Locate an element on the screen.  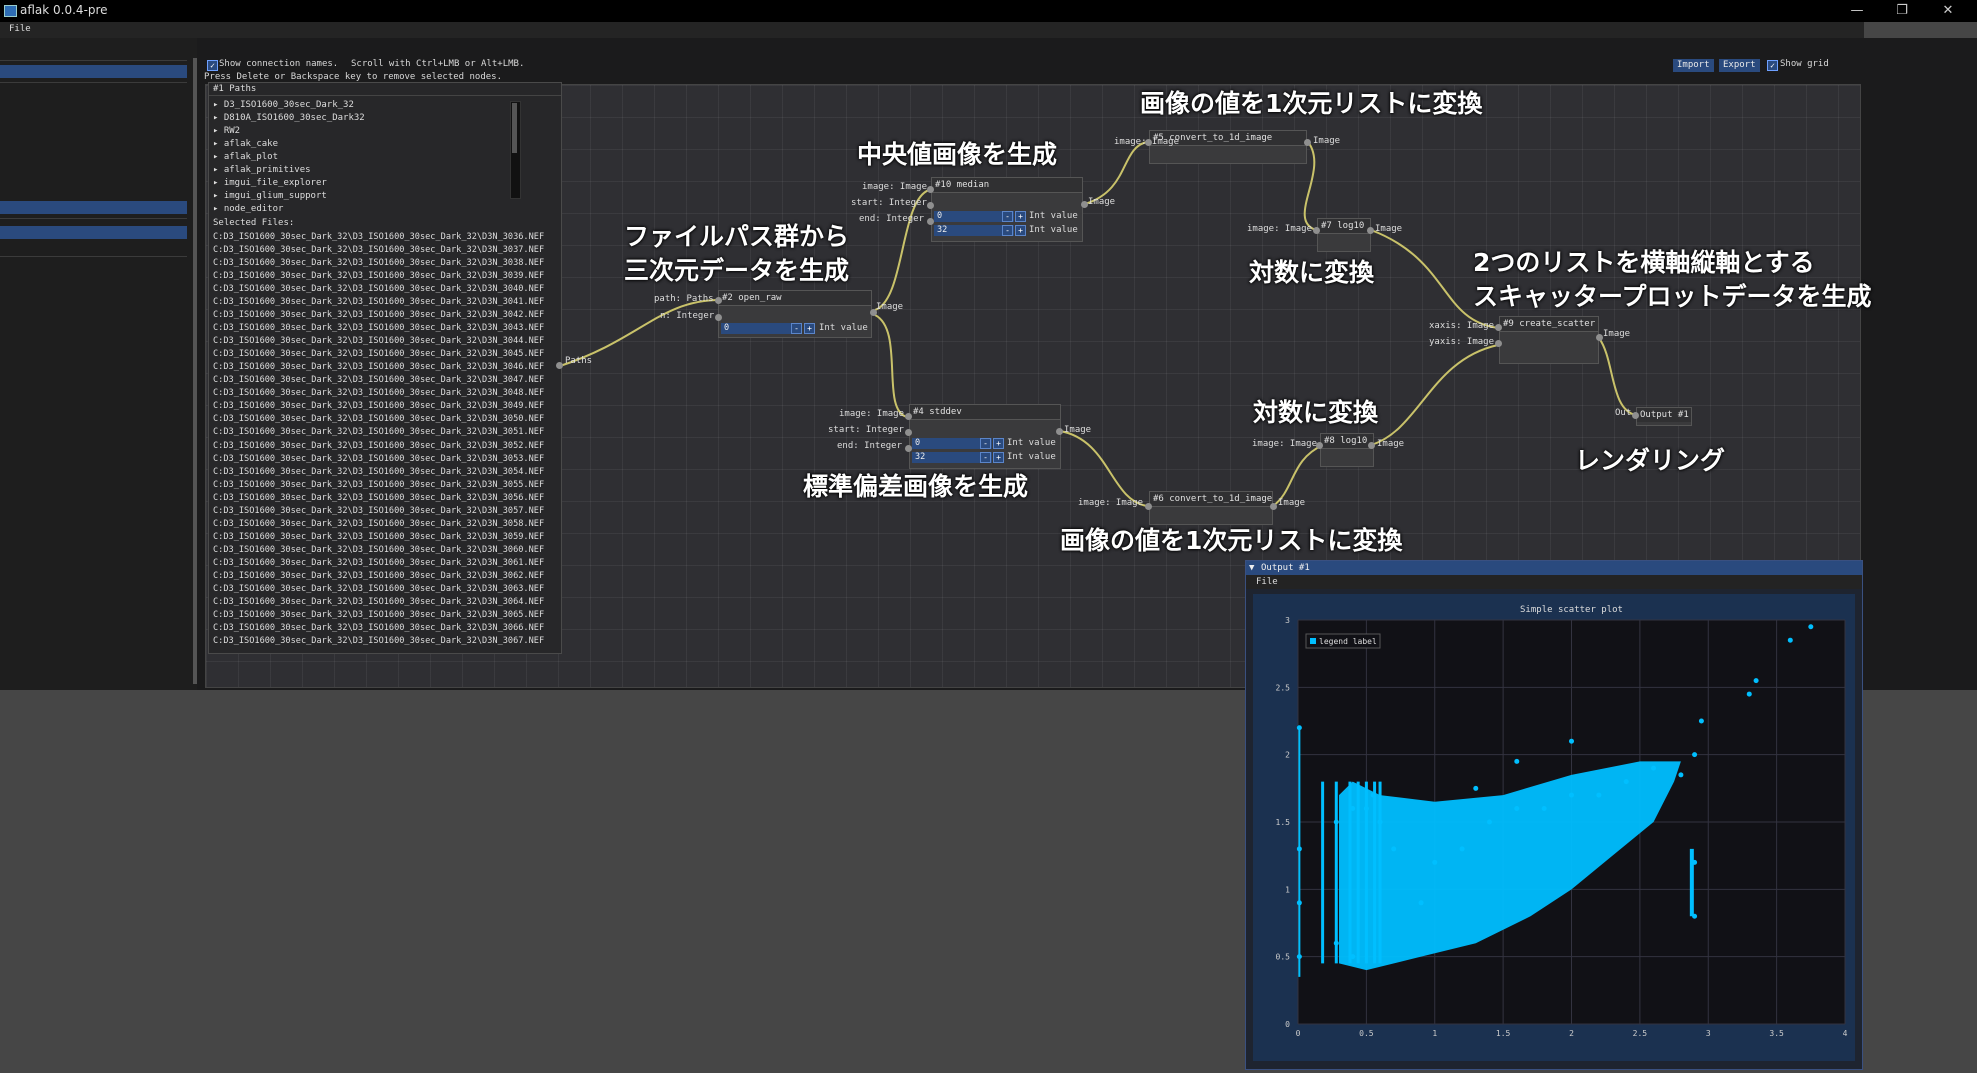
tree-item: ▸ imgui_glium_support is located at coordinates (363, 196).